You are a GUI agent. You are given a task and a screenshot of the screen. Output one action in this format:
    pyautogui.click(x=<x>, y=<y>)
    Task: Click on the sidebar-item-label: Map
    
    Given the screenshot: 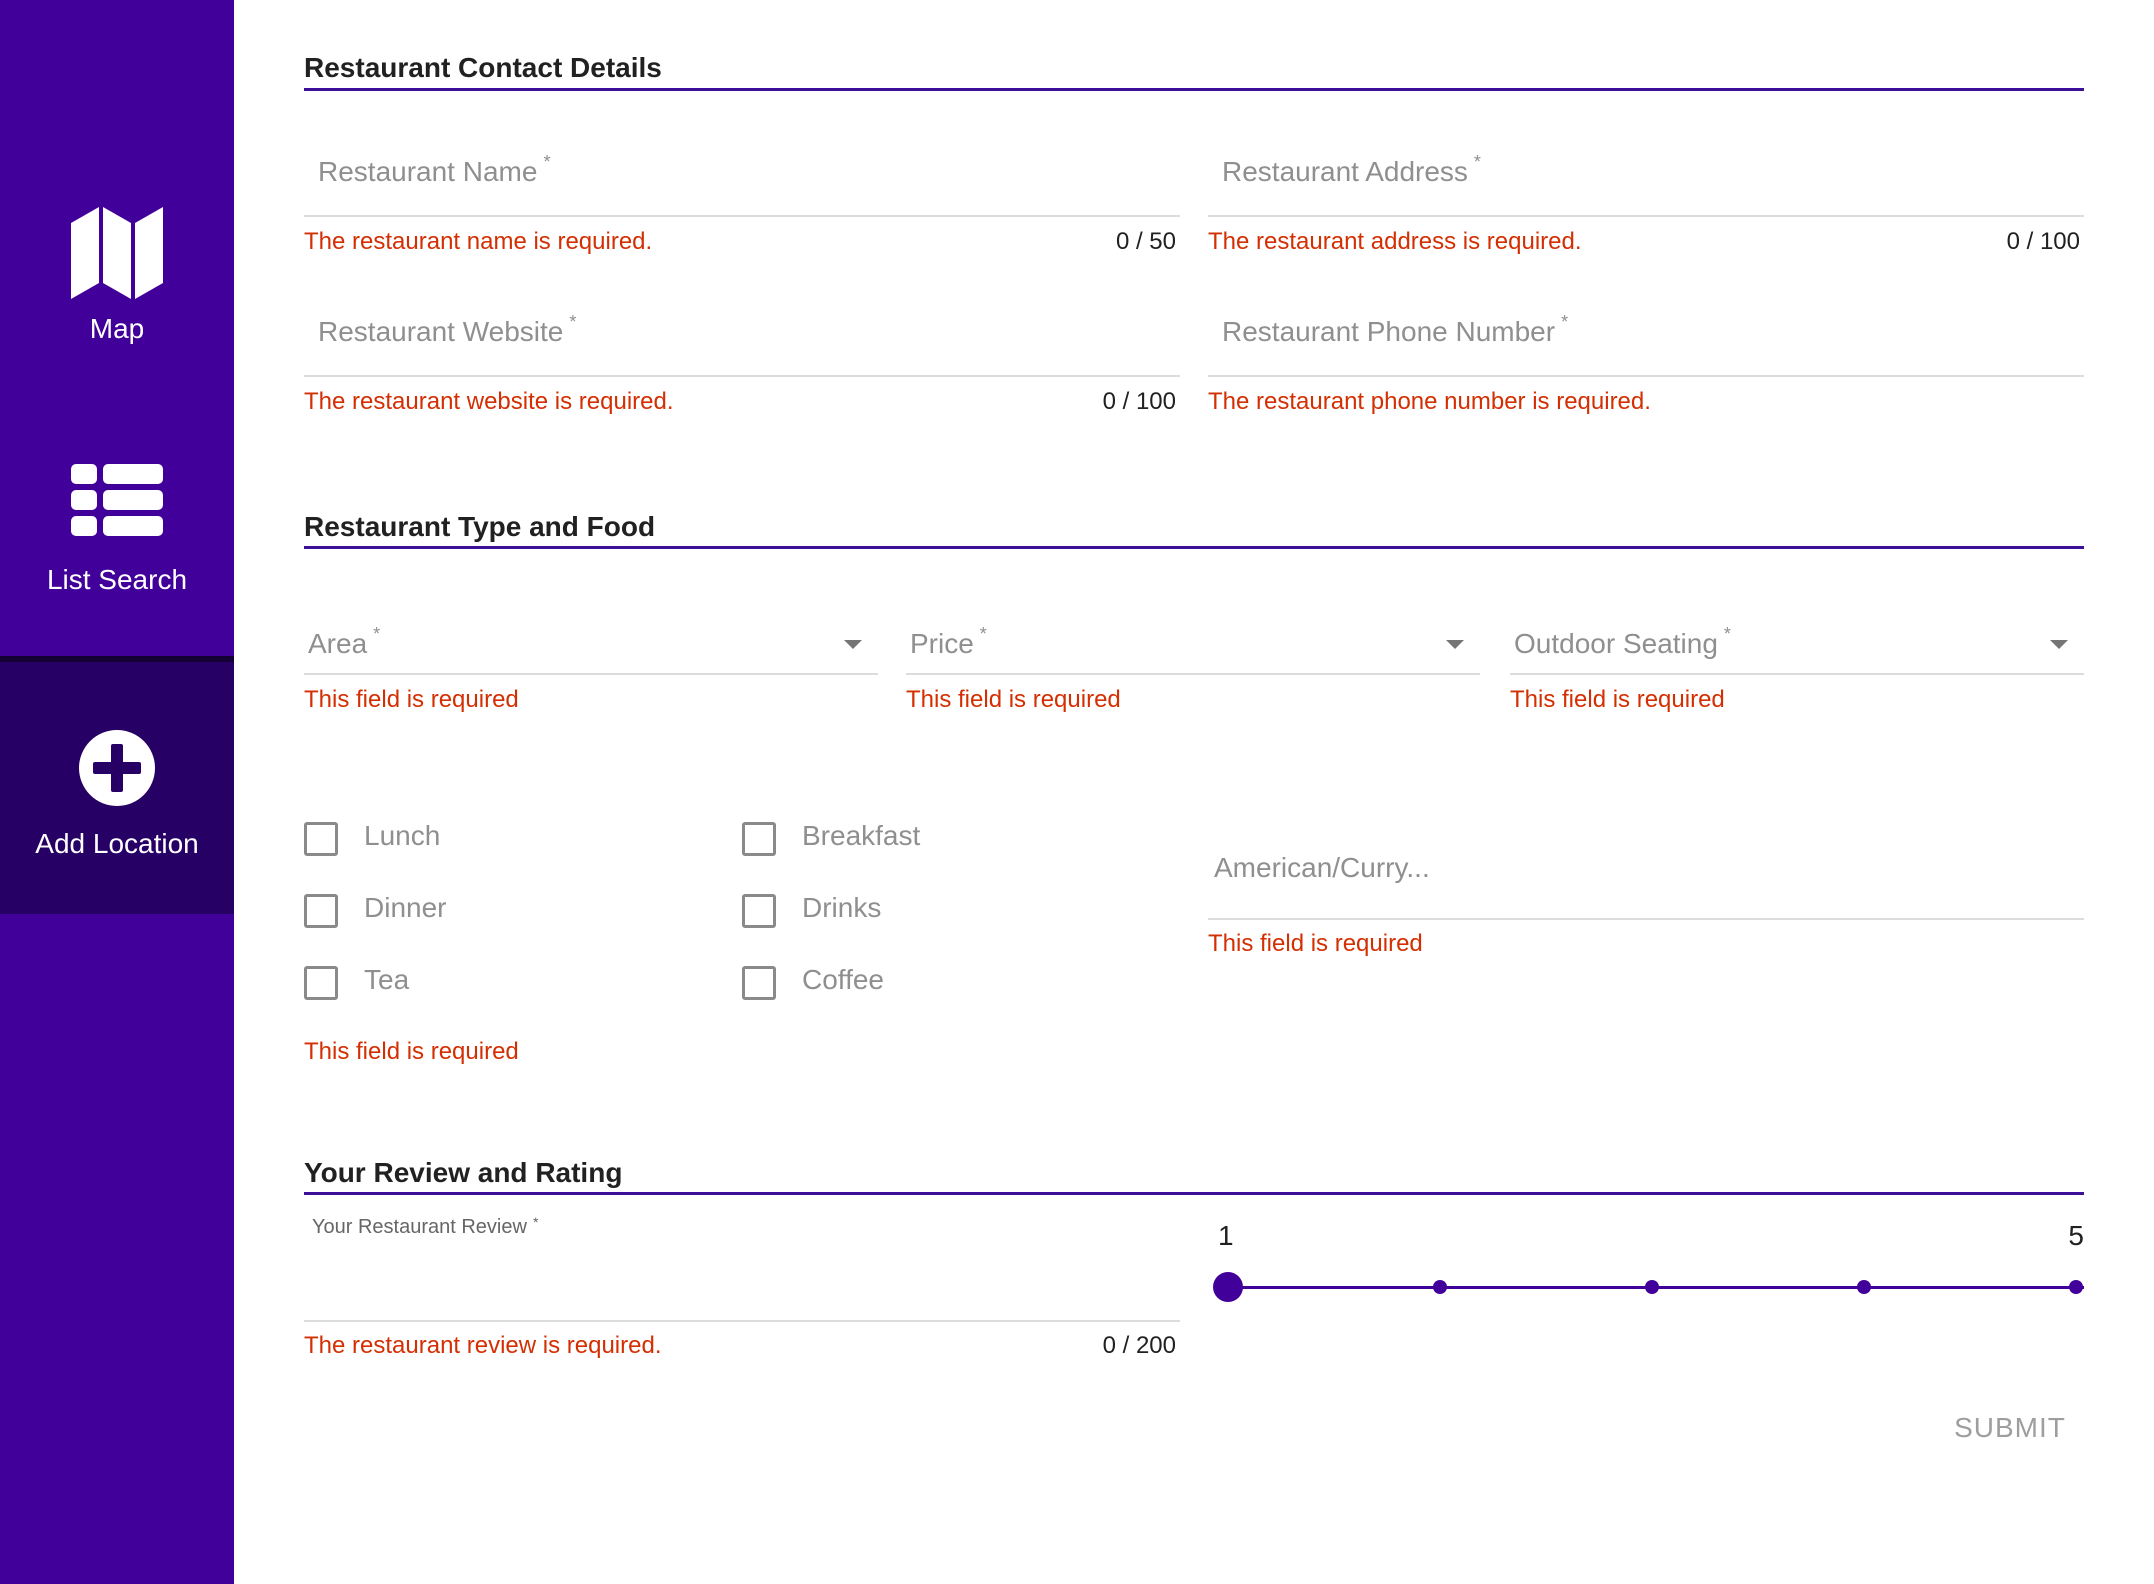 What is the action you would take?
    pyautogui.click(x=117, y=328)
    